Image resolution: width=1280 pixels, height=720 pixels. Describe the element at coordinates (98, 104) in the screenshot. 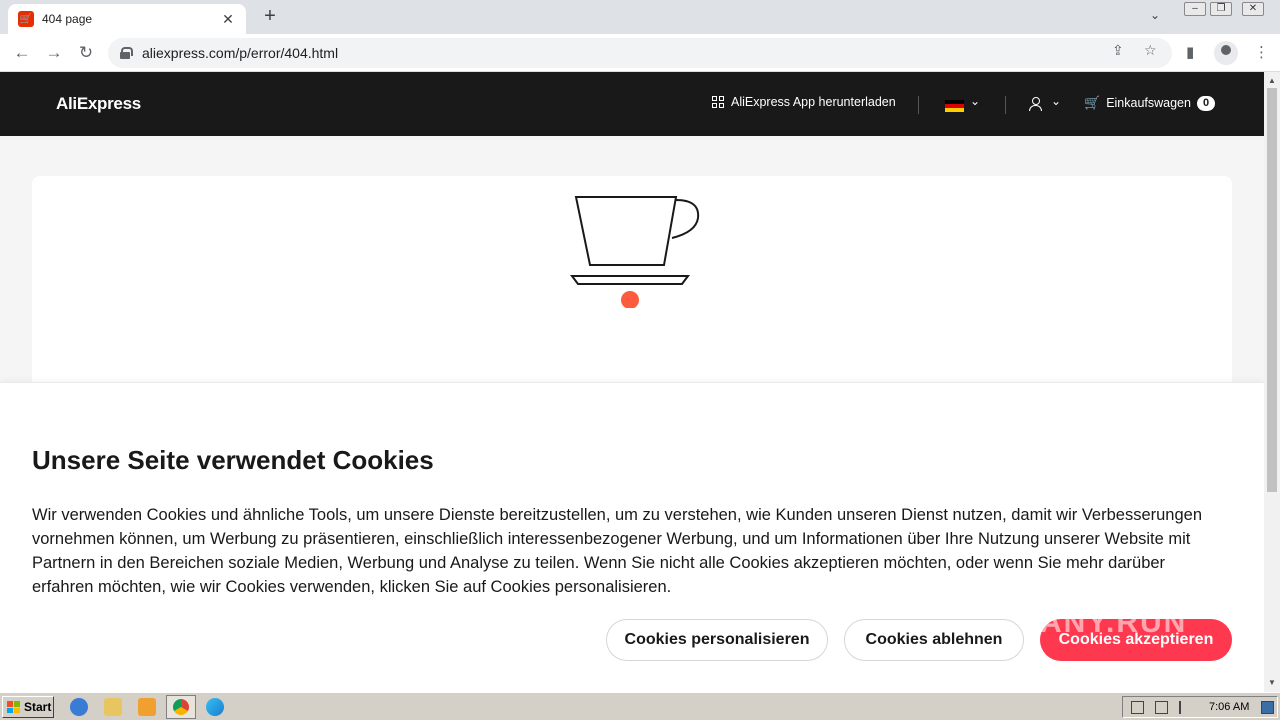

I see `aliexpress-logo: AliExpress` at that location.